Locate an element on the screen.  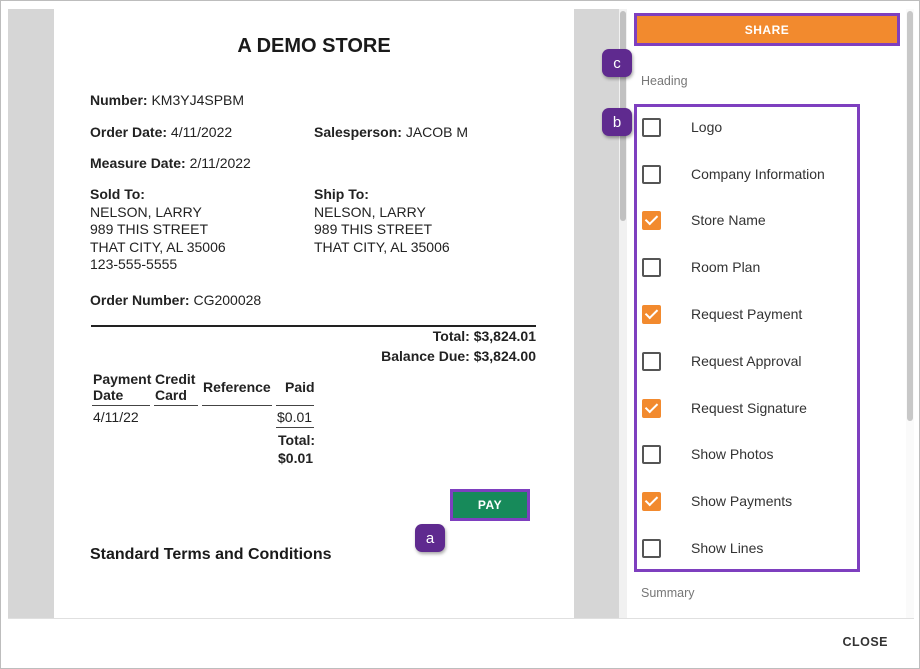
share-button: SHARE is located at coordinates (767, 29).